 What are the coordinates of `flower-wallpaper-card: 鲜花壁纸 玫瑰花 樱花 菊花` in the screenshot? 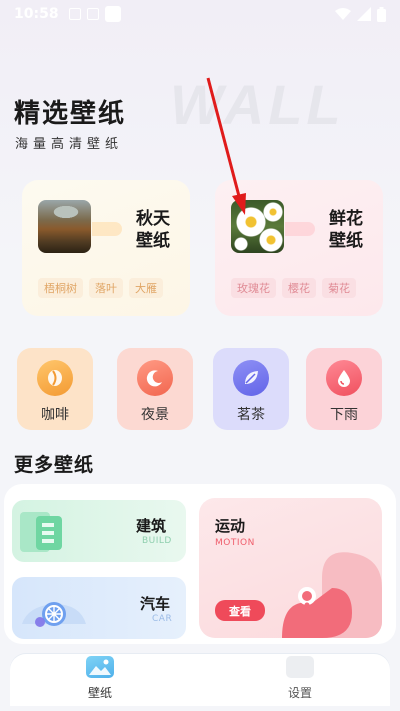 It's located at (299, 248).